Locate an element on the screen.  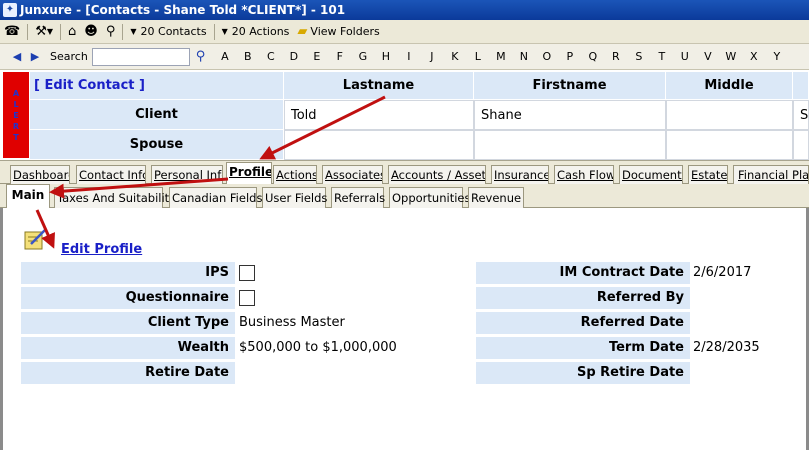
sp-retire-date-label: Sp Retire Date is located at coordinates (583, 373).